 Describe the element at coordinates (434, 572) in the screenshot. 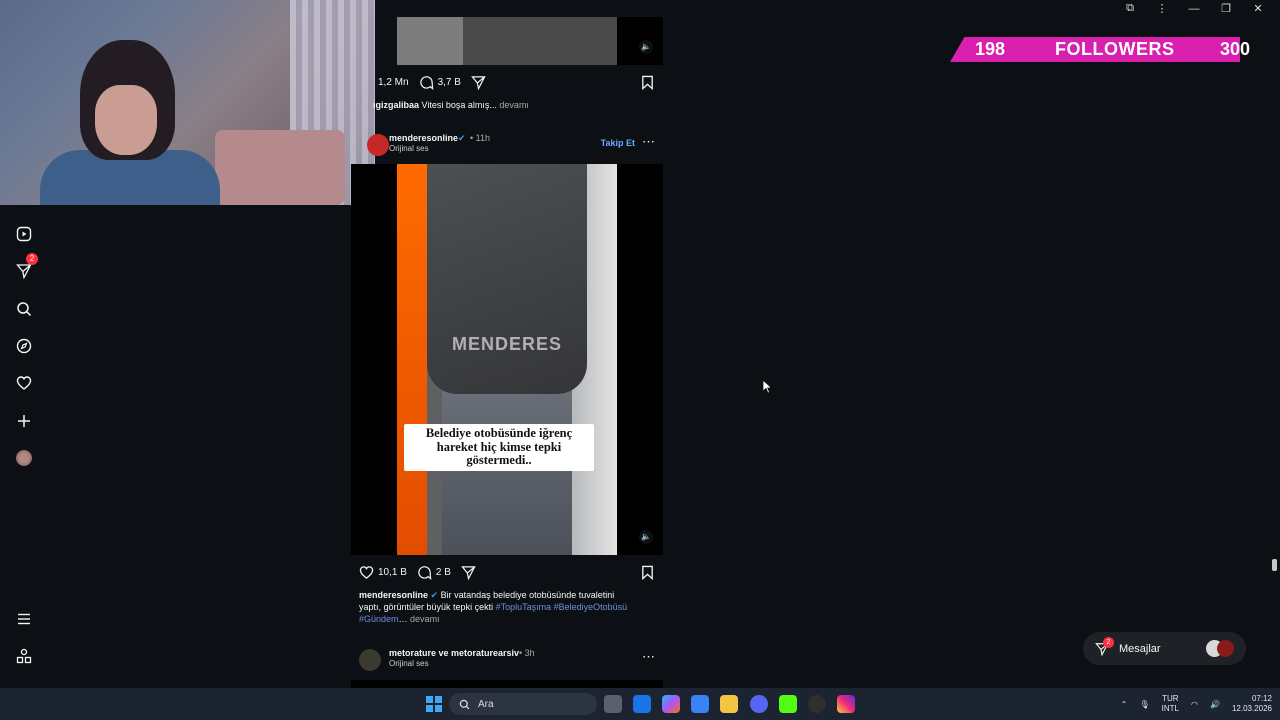

I see `comment-button: 2 B` at that location.